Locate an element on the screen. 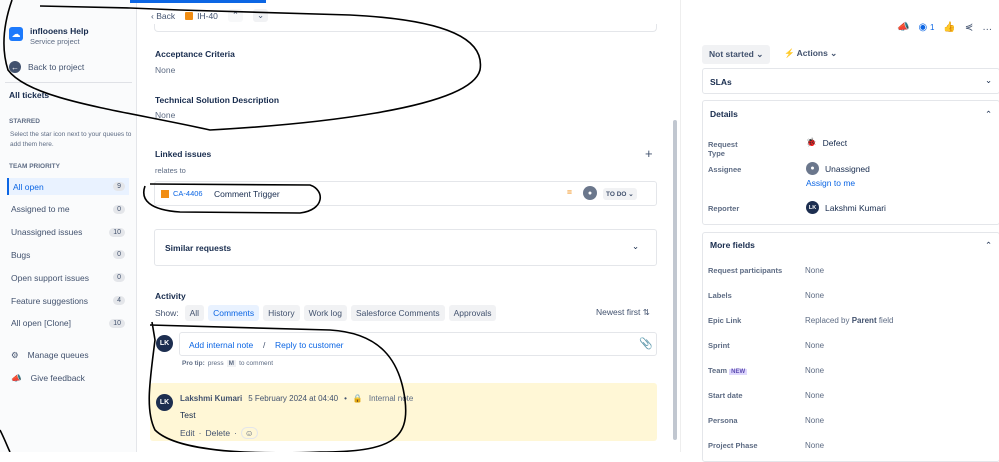  show-label: Show: is located at coordinates (167, 313).